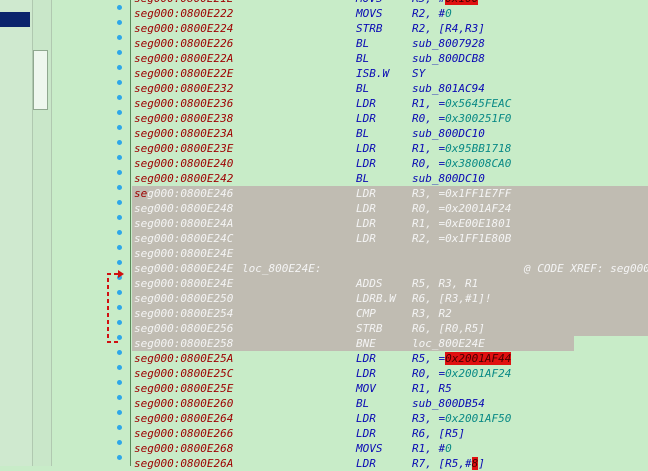  Describe the element at coordinates (390, 433) in the screenshot. I see `listing-row: seg000:0800E266 LDR R6, [R5]` at that location.